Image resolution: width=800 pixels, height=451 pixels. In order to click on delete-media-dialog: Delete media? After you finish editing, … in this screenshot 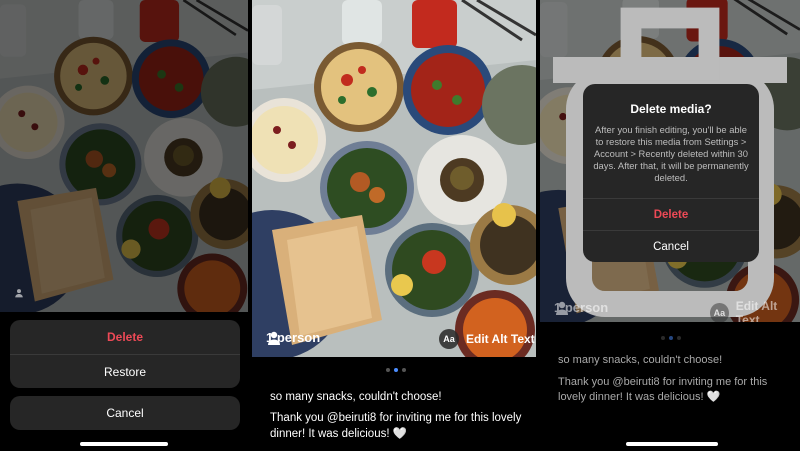, I will do `click(671, 173)`.